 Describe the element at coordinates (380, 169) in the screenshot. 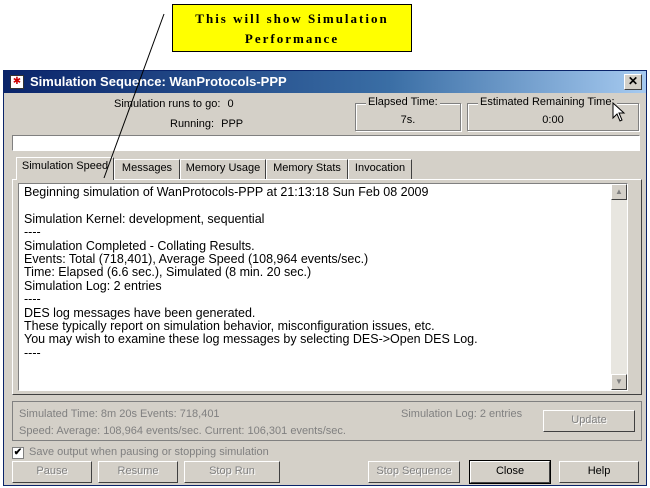

I see `tab-invocation: Invocation` at that location.